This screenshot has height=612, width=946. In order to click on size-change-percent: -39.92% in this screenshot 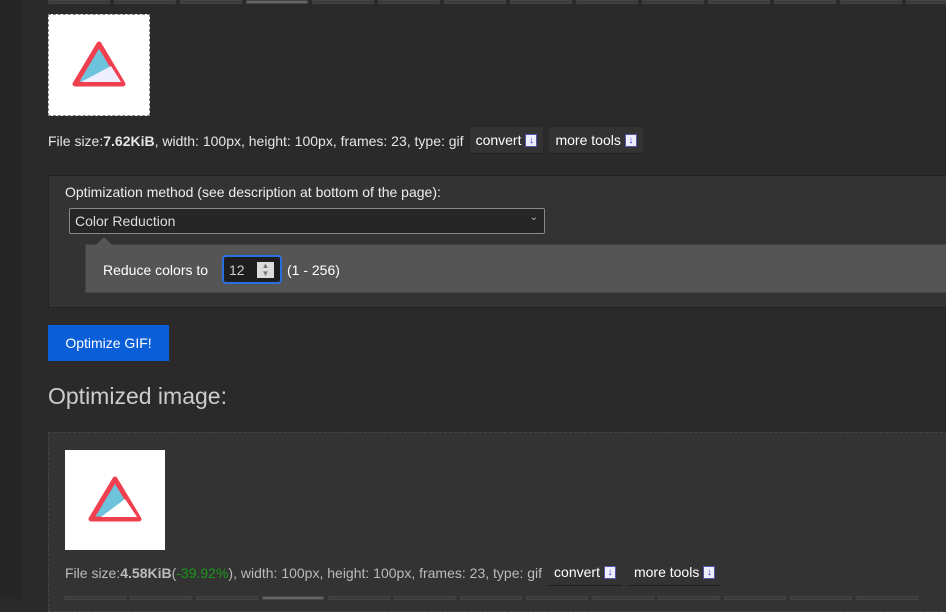, I will do `click(202, 572)`.